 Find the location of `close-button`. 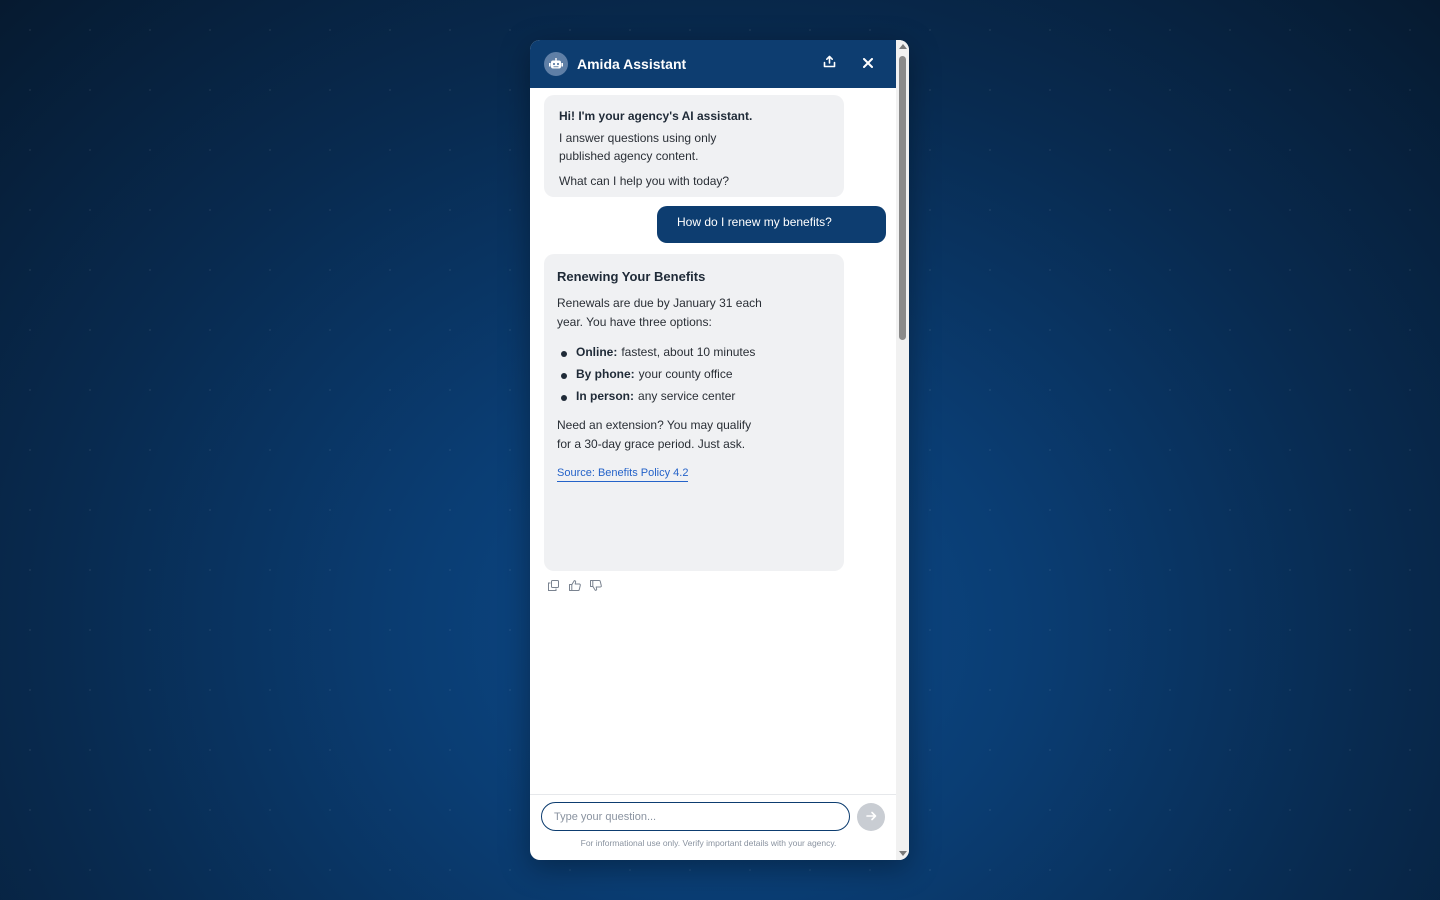

close-button is located at coordinates (868, 64).